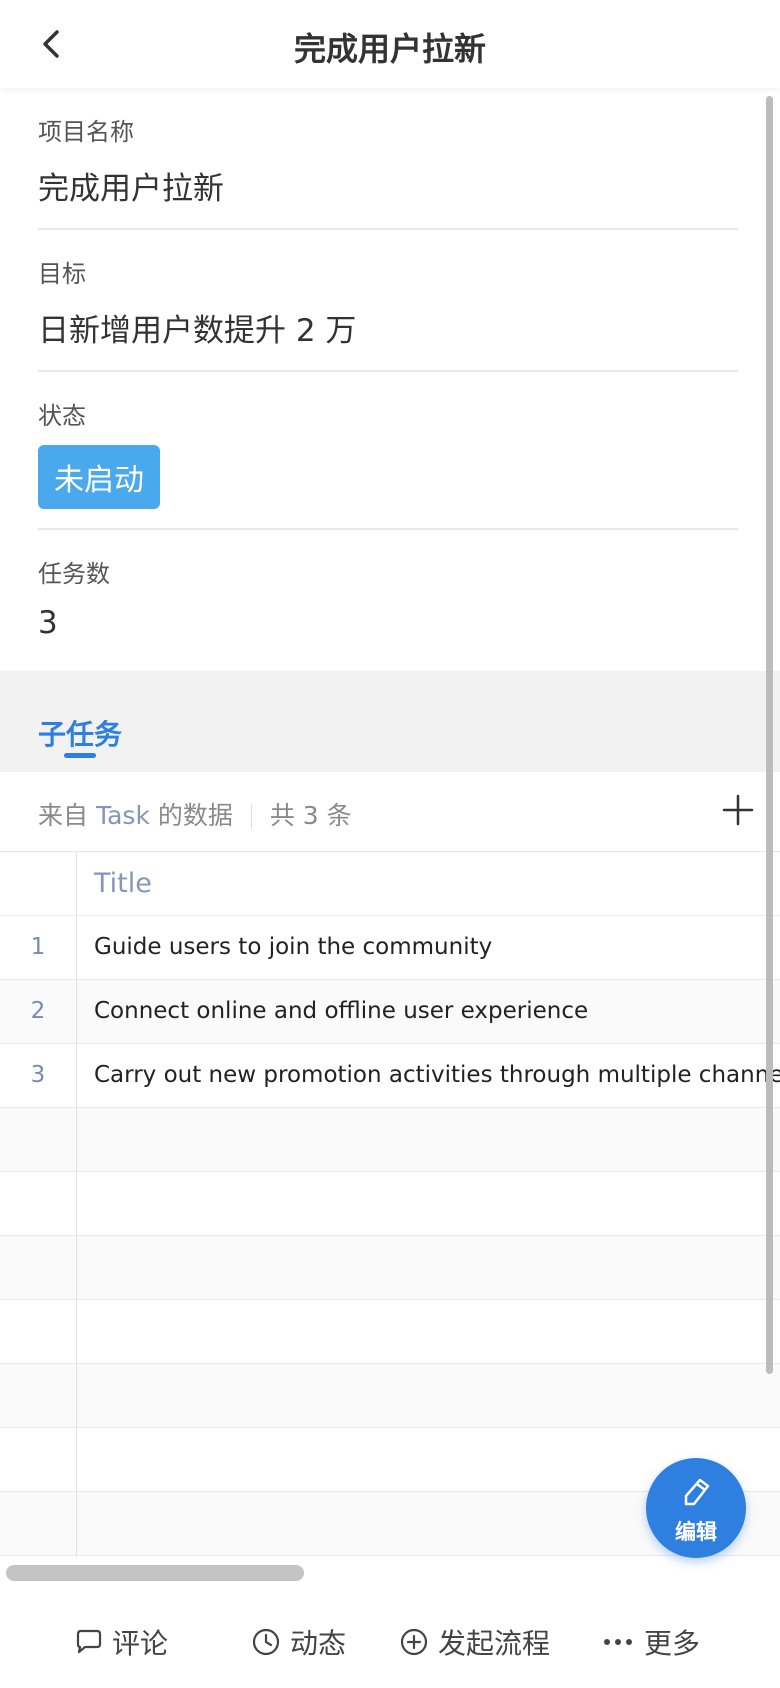 The image size is (780, 1688). Describe the element at coordinates (769, 735) in the screenshot. I see `vertical-scrollbar` at that location.